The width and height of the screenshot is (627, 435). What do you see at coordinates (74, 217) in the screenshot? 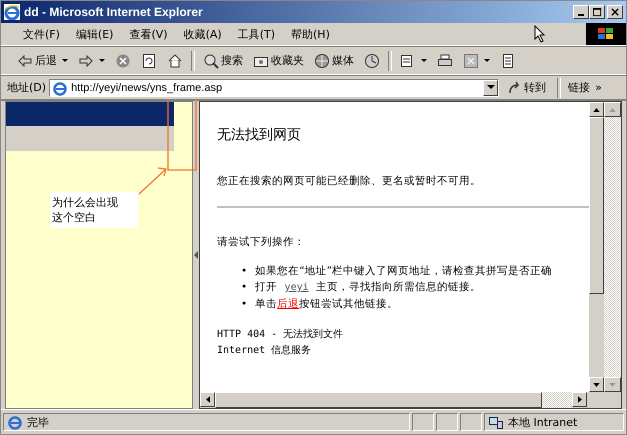
I see `annotation-text: 这个空白` at bounding box center [74, 217].